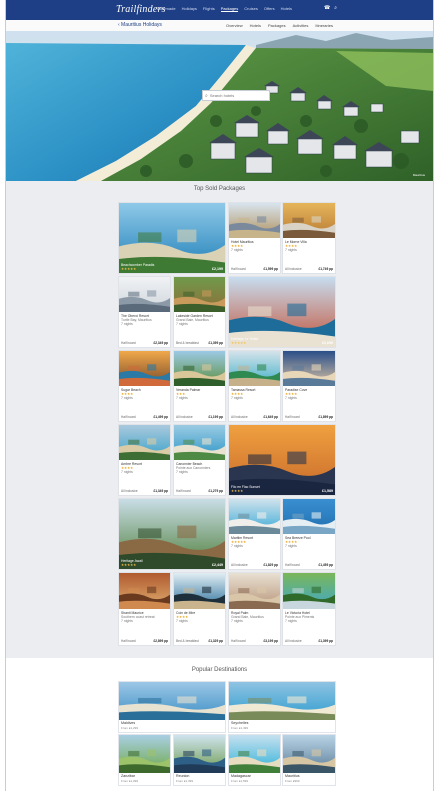 This screenshot has width=439, height=791. Describe the element at coordinates (245, 489) in the screenshot. I see `package-name: Flic en Flac Sunset ★★★★` at that location.